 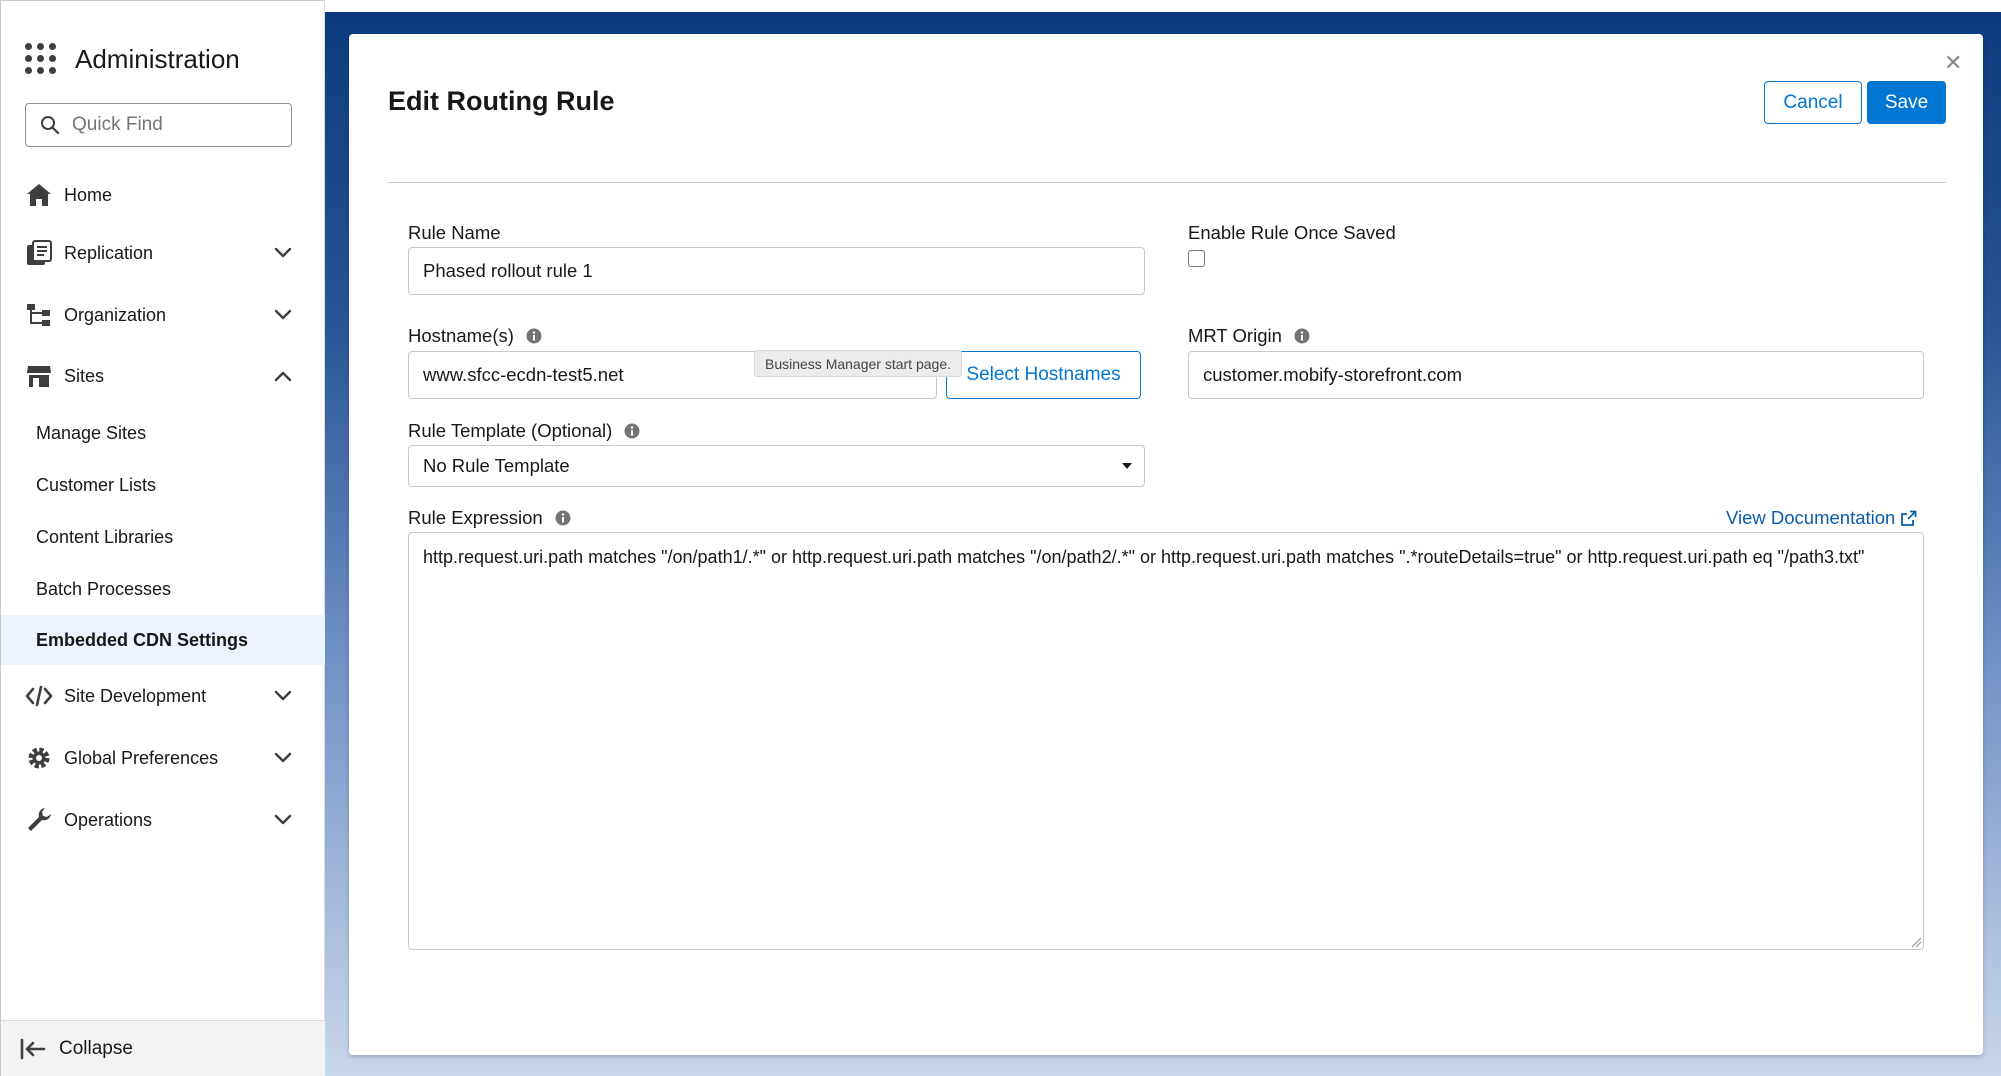 What do you see at coordinates (39, 758) in the screenshot?
I see `gear-icon` at bounding box center [39, 758].